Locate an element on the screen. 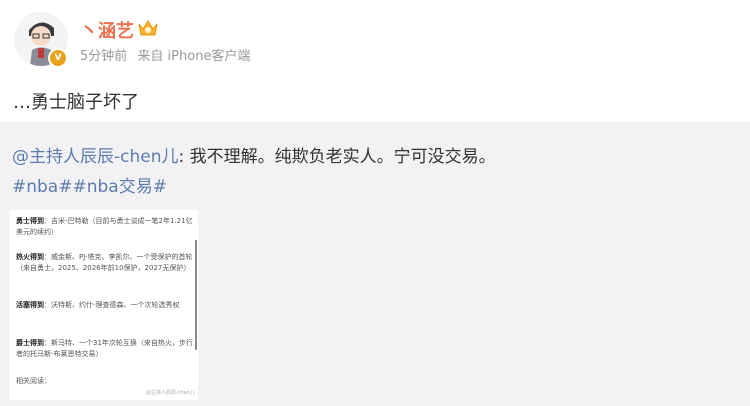 The width and height of the screenshot is (750, 406). image-footer: 相关阅读： is located at coordinates (33, 381).